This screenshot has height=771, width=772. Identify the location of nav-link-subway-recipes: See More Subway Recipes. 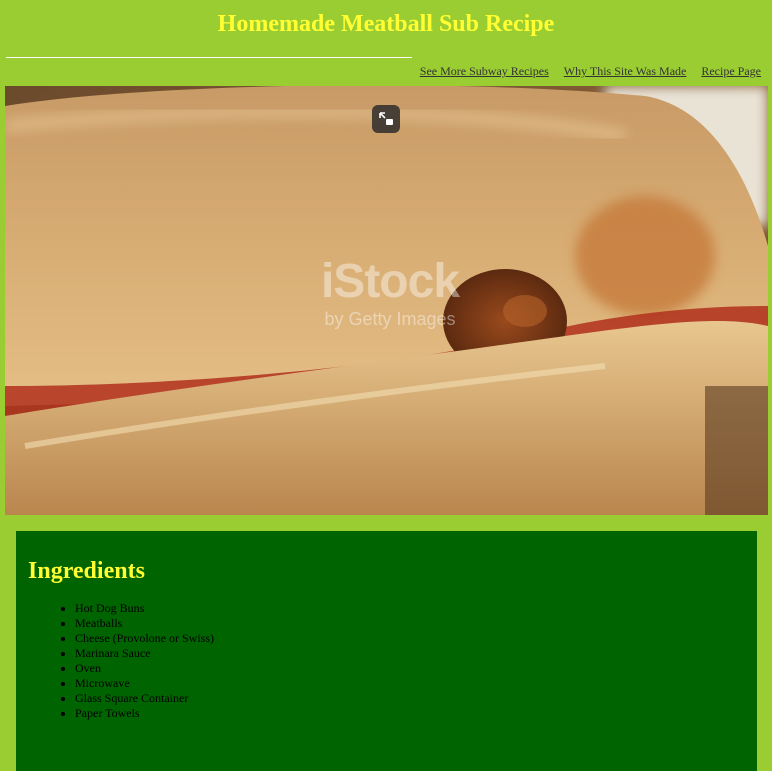
(484, 71).